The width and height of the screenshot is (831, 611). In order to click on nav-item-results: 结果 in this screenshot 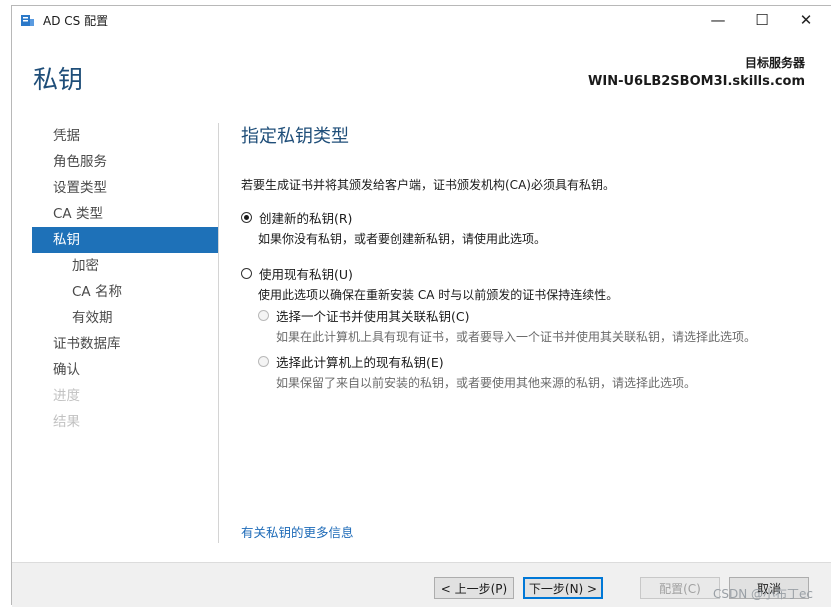, I will do `click(66, 422)`.